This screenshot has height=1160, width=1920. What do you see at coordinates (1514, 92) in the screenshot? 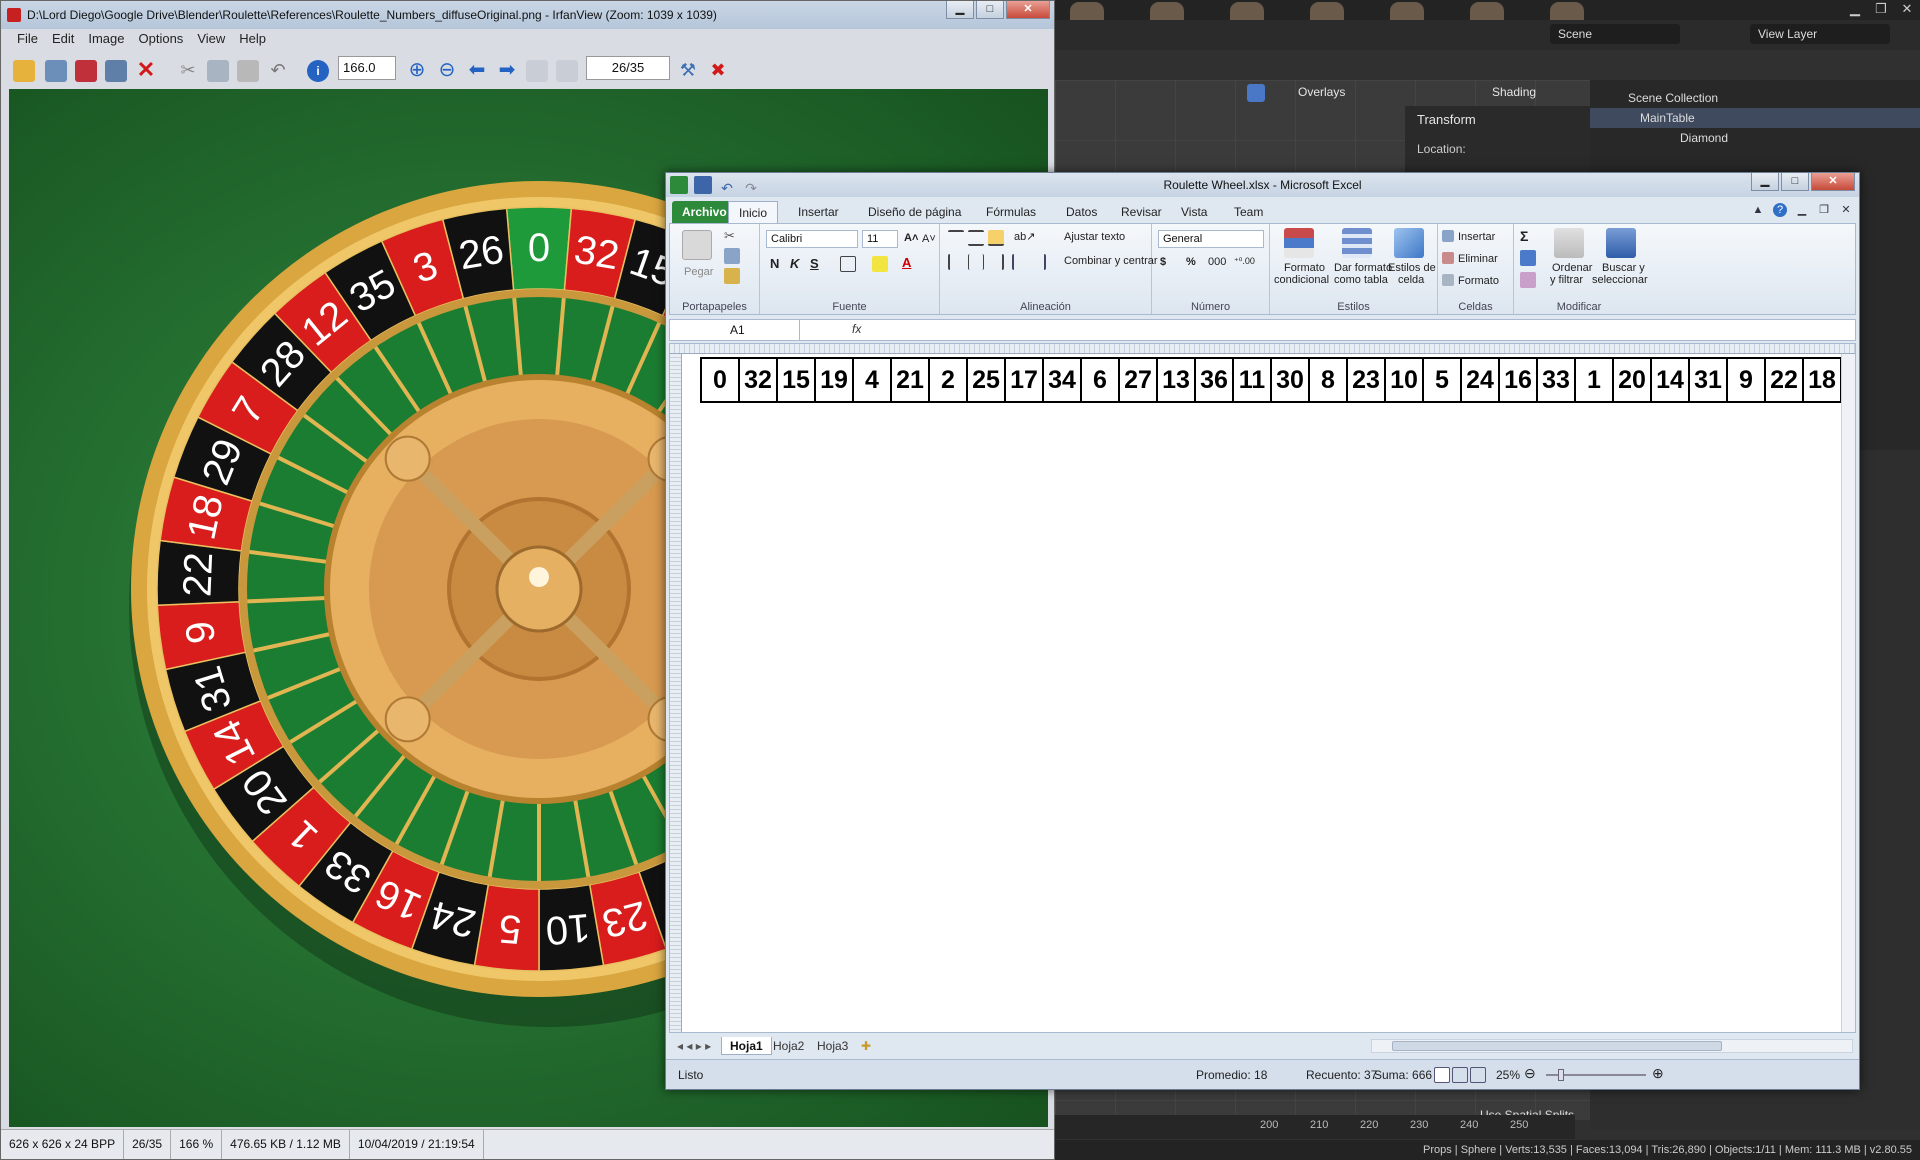
I see `shading-label: Shading` at bounding box center [1514, 92].